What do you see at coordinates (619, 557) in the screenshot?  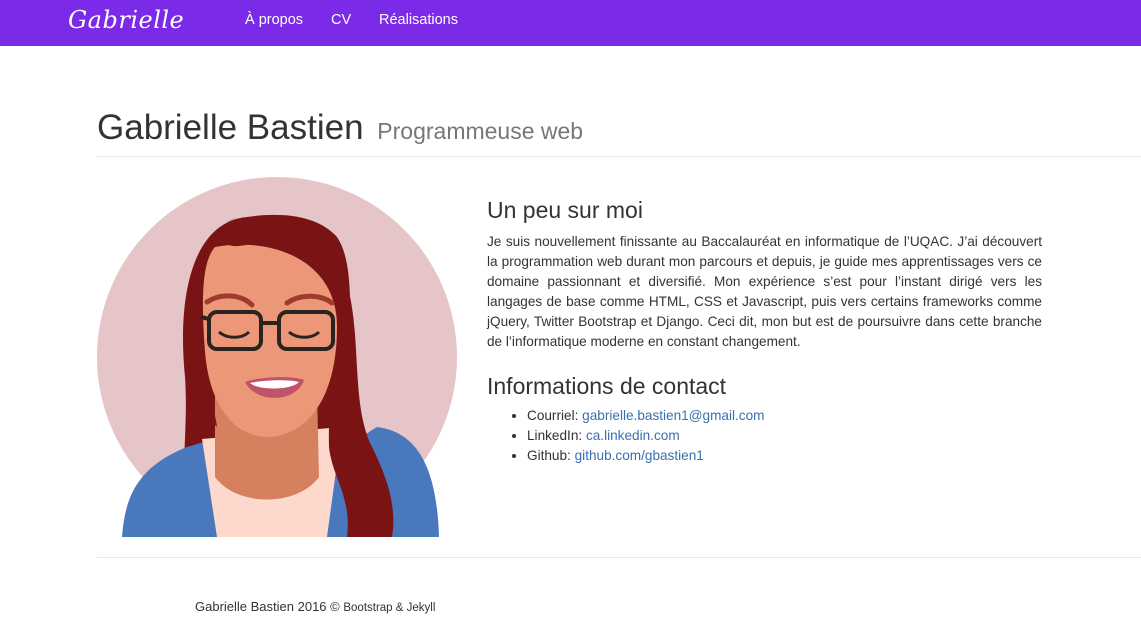 I see `footer-divider` at bounding box center [619, 557].